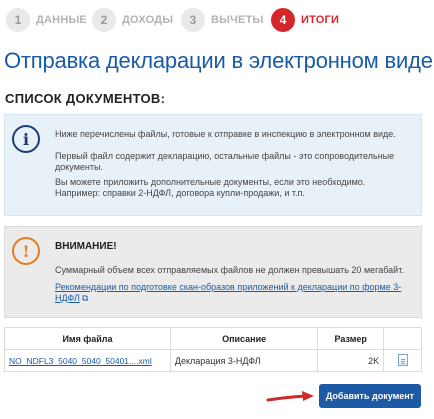  Describe the element at coordinates (26, 139) in the screenshot. I see `info-icon: i` at that location.